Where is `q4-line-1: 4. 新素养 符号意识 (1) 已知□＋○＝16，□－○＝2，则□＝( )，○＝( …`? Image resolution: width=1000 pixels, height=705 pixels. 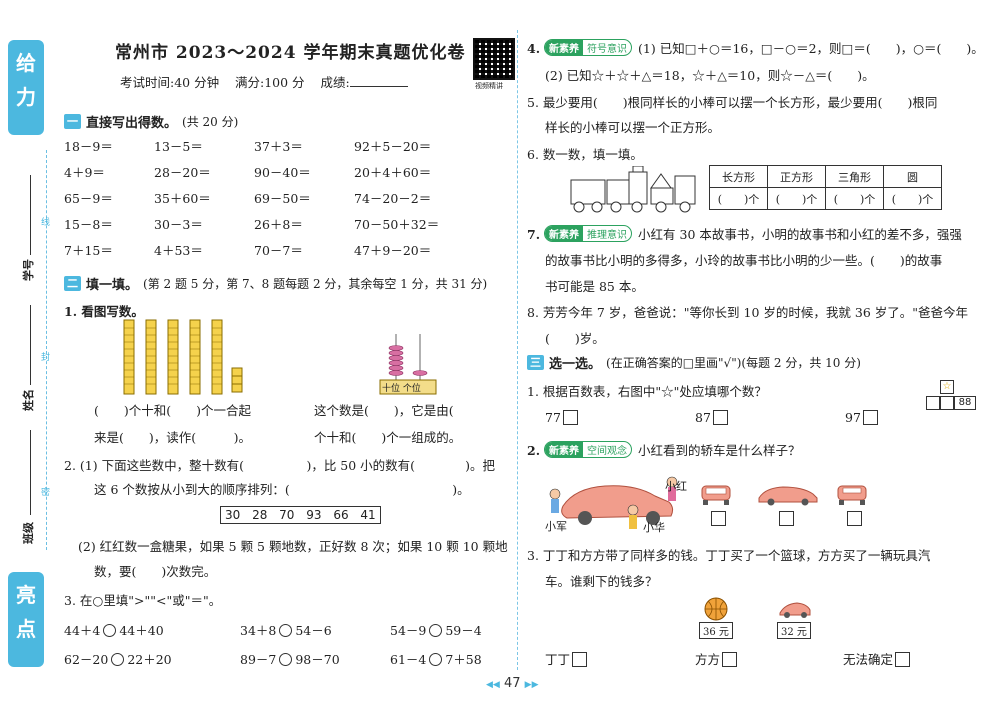
q4-line-1: 4. 新素养 符号意识 (1) 已知□＋○＝16，□－○＝2，则□＝( )，○＝( … is located at coordinates (755, 47).